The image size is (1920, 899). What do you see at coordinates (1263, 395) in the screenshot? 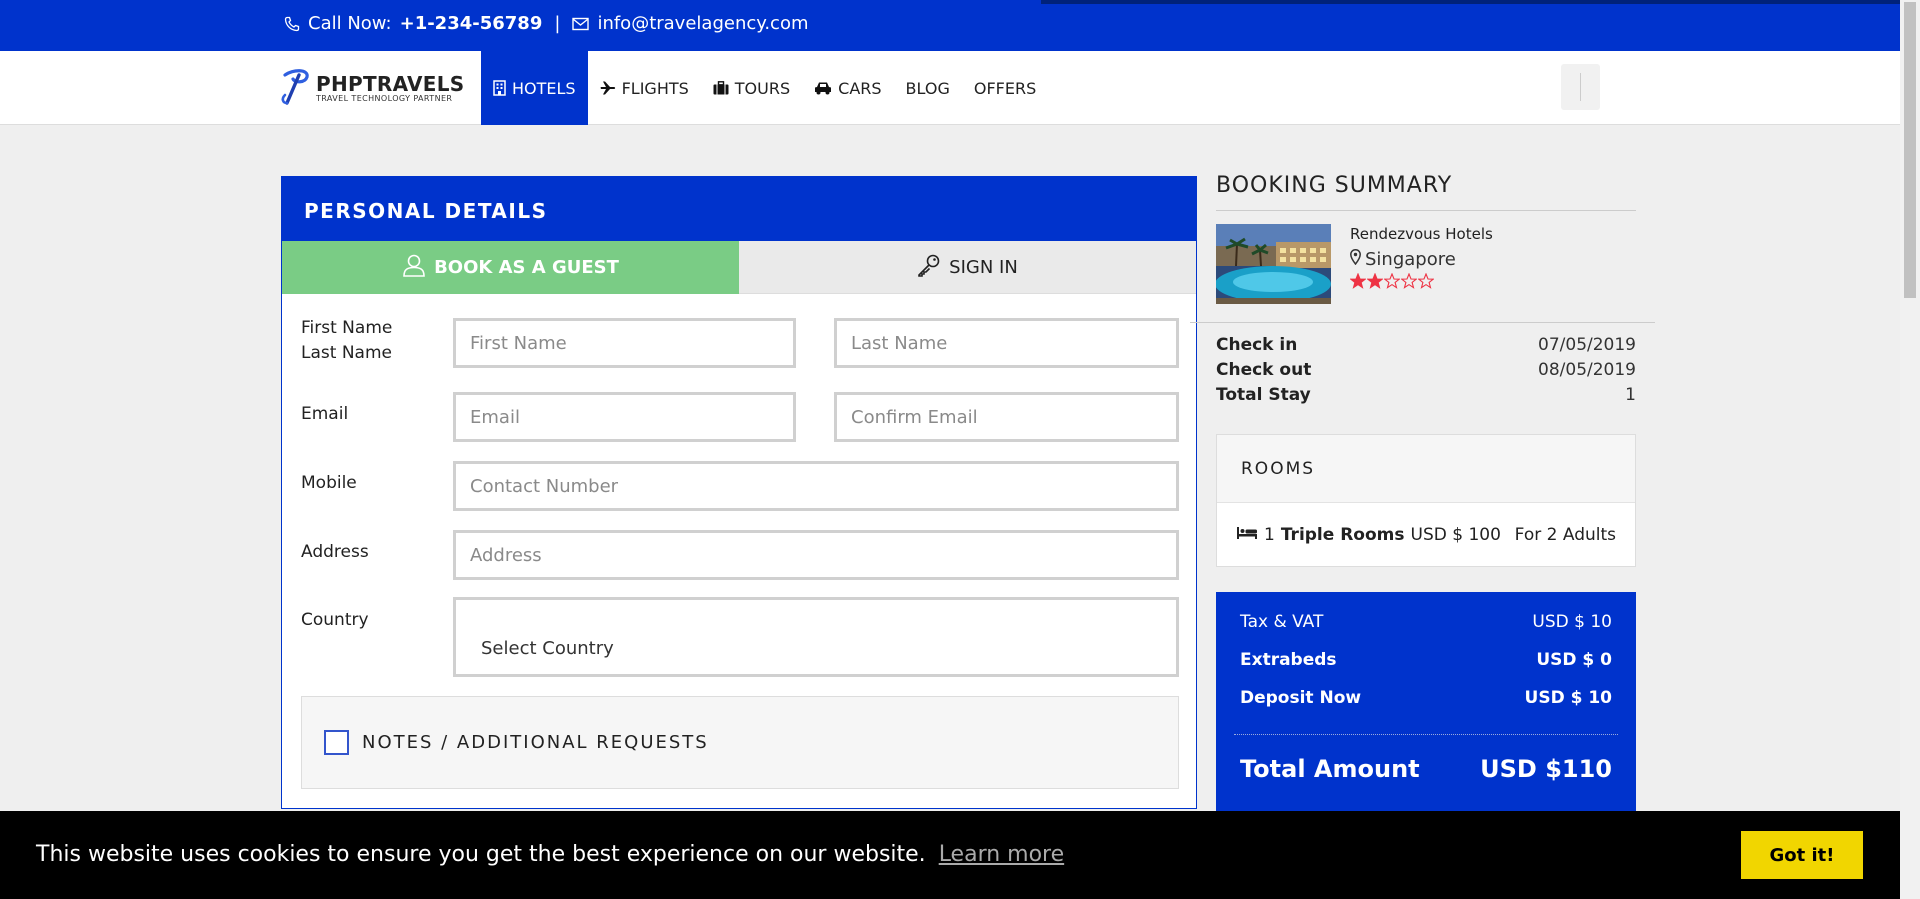
I see `total-stay-label: Total Stay` at bounding box center [1263, 395].